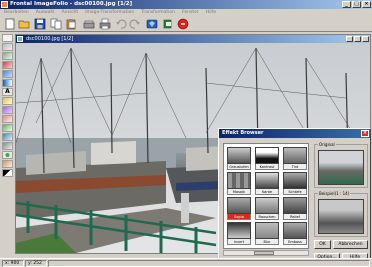 This screenshot has height=267, width=372. I want to click on effect-label: Schärfe, so click(295, 192).